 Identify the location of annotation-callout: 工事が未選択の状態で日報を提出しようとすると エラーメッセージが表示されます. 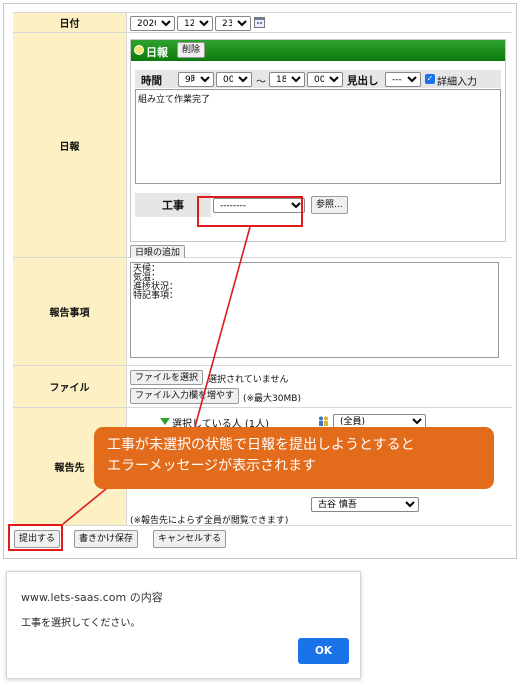
(294, 458).